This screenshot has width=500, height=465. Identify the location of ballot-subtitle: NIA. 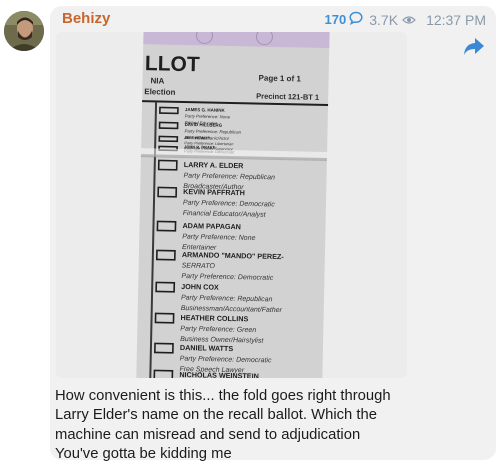
(157, 80).